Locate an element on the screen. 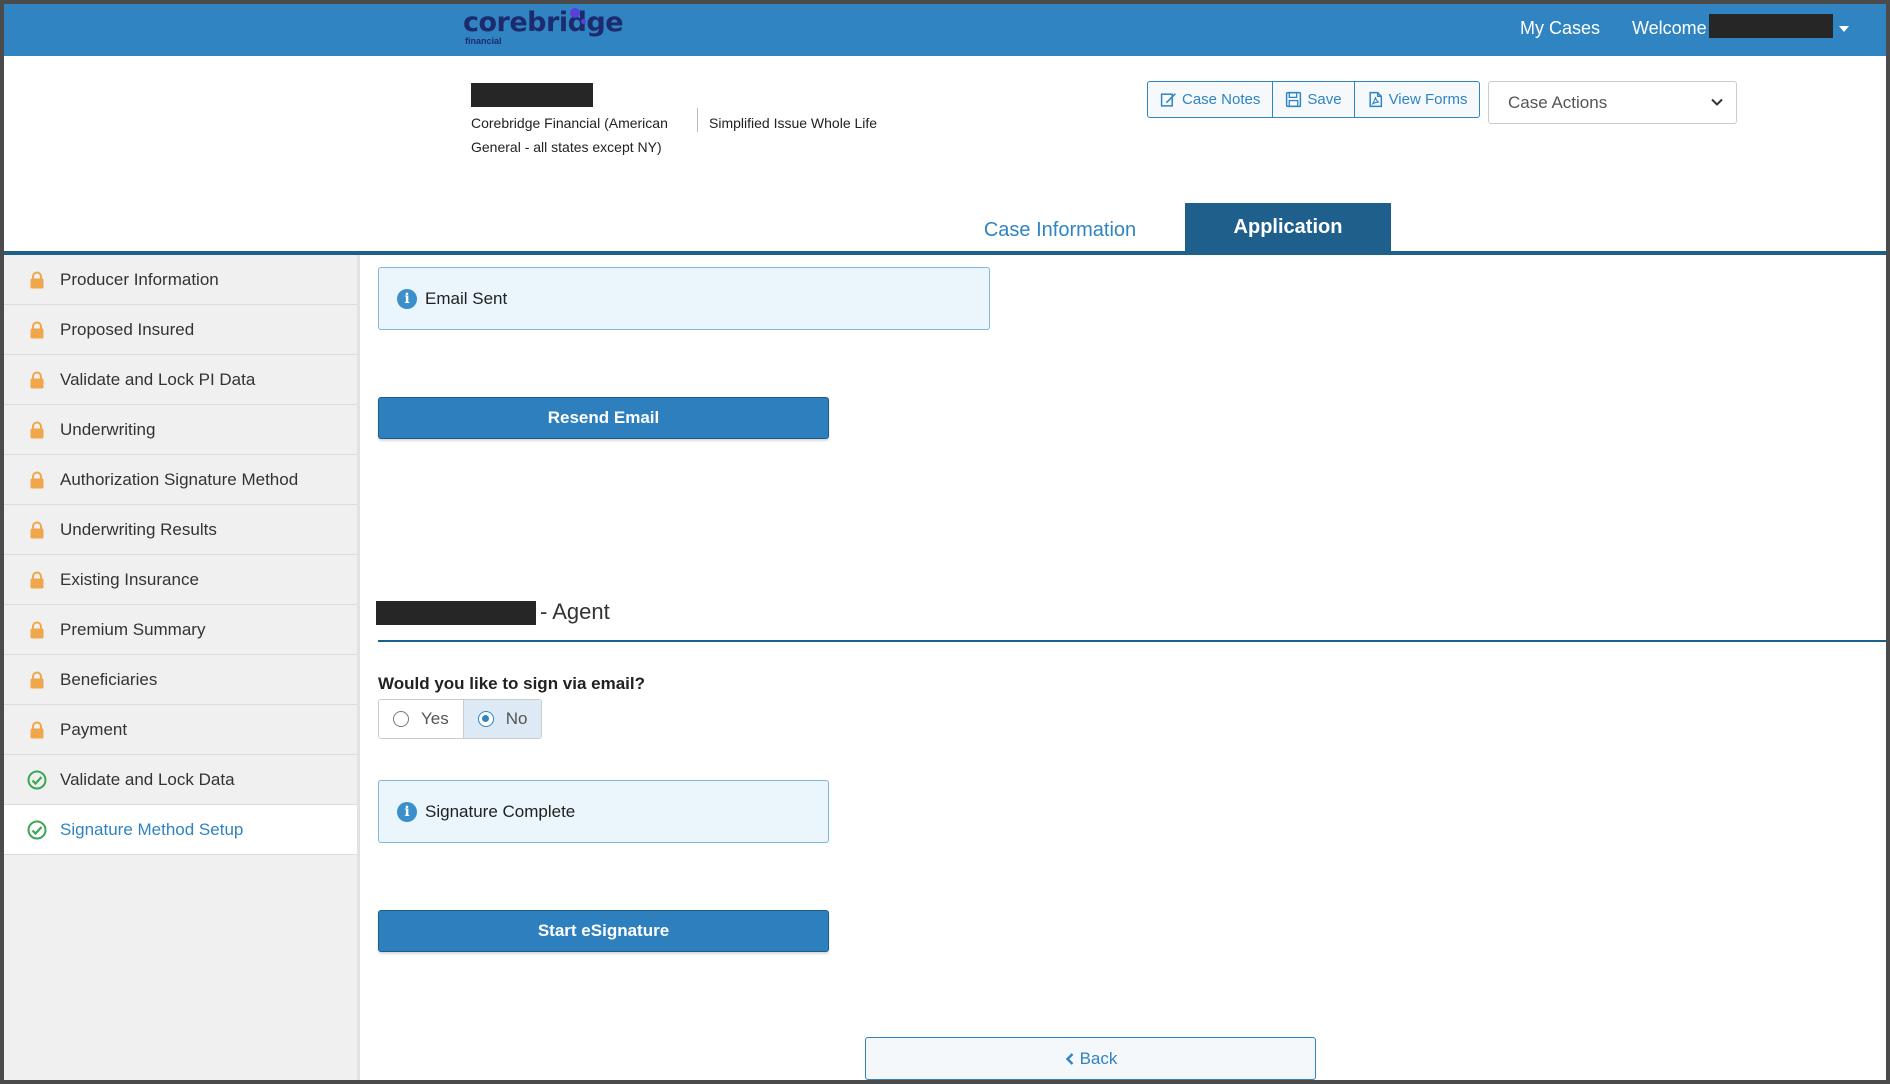 This screenshot has height=1084, width=1890. sidebar-item-authorization-signature-method: Authorization Signature Method is located at coordinates (180, 480).